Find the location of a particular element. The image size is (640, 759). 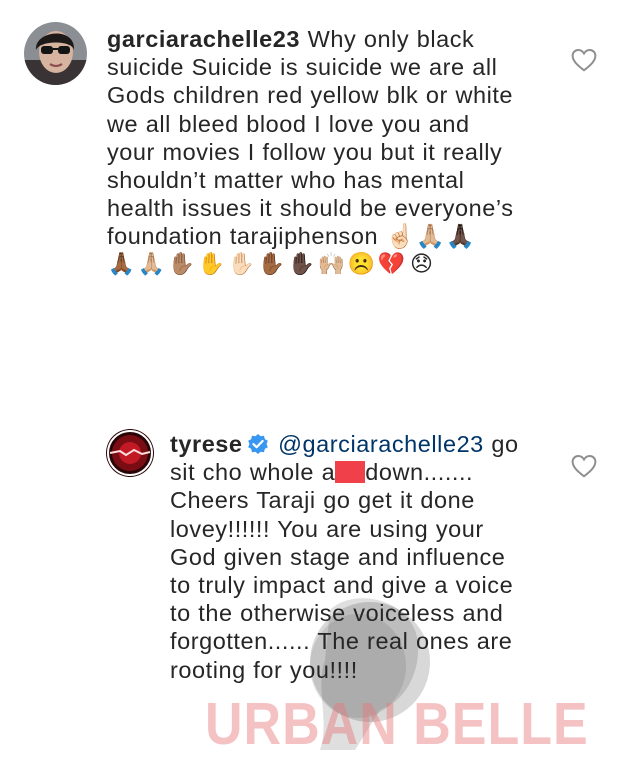

comment-line: we all bleed blood I love you and is located at coordinates (288, 123).